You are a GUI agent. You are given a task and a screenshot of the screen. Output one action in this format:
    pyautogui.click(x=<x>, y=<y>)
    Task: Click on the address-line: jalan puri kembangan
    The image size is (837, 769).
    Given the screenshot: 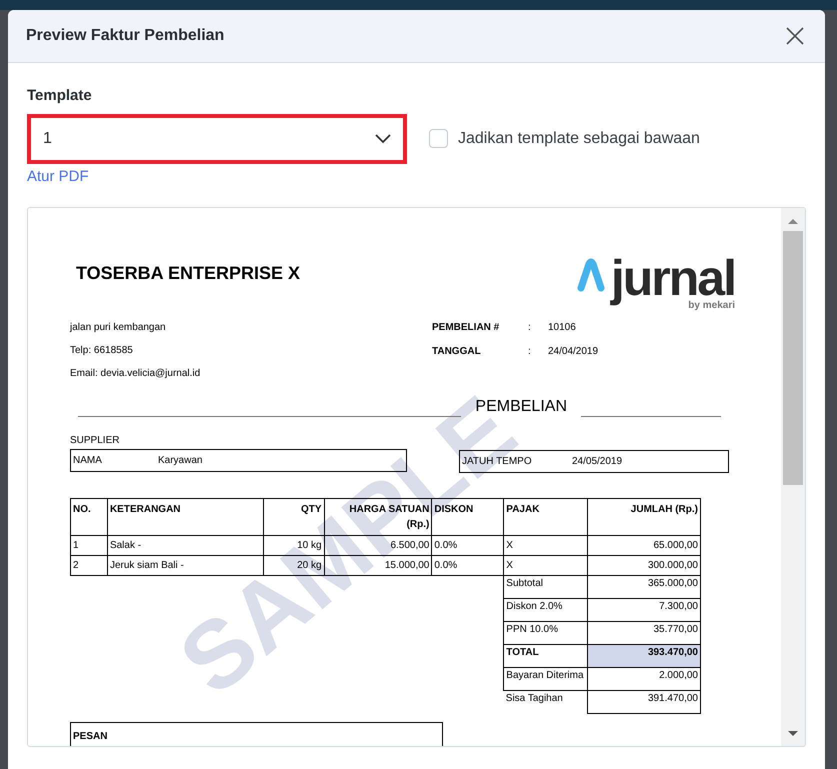 What is the action you would take?
    pyautogui.click(x=118, y=328)
    